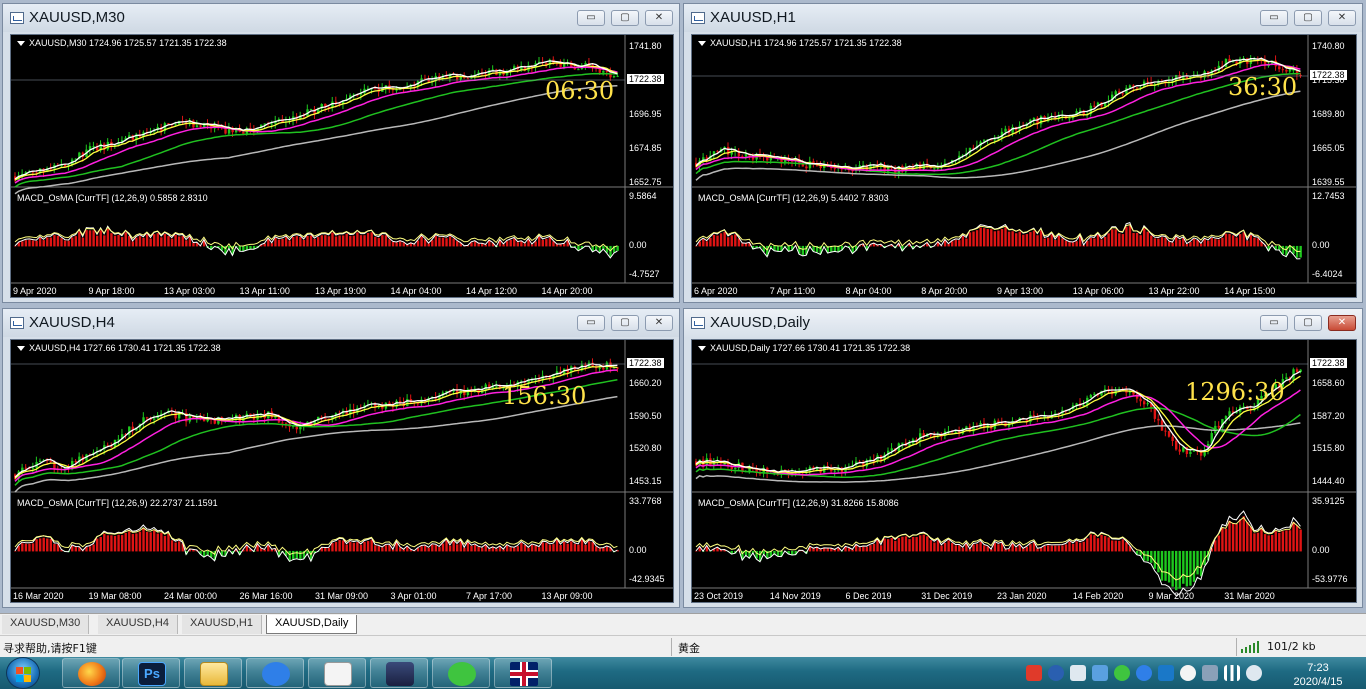 This screenshot has width=1366, height=689. What do you see at coordinates (337, 673) in the screenshot?
I see `document-taskbar-button` at bounding box center [337, 673].